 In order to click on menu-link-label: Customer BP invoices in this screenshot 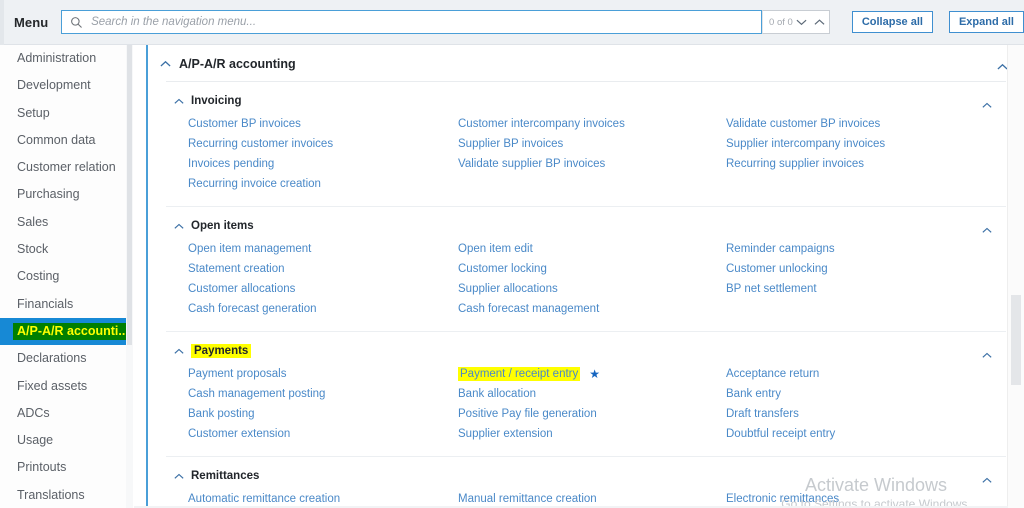, I will do `click(244, 124)`.